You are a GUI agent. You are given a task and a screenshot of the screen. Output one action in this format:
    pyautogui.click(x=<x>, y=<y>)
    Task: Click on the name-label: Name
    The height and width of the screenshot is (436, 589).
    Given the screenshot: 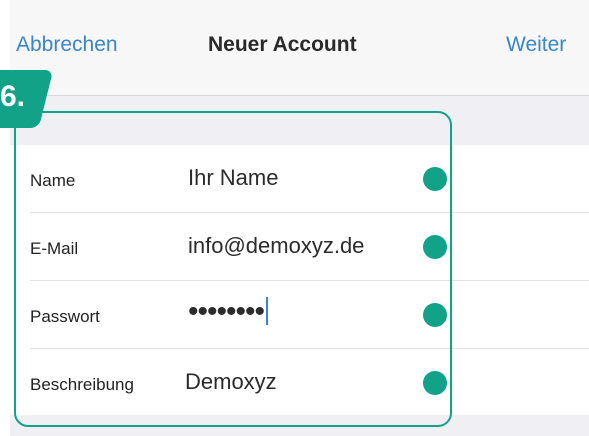 What is the action you would take?
    pyautogui.click(x=53, y=180)
    